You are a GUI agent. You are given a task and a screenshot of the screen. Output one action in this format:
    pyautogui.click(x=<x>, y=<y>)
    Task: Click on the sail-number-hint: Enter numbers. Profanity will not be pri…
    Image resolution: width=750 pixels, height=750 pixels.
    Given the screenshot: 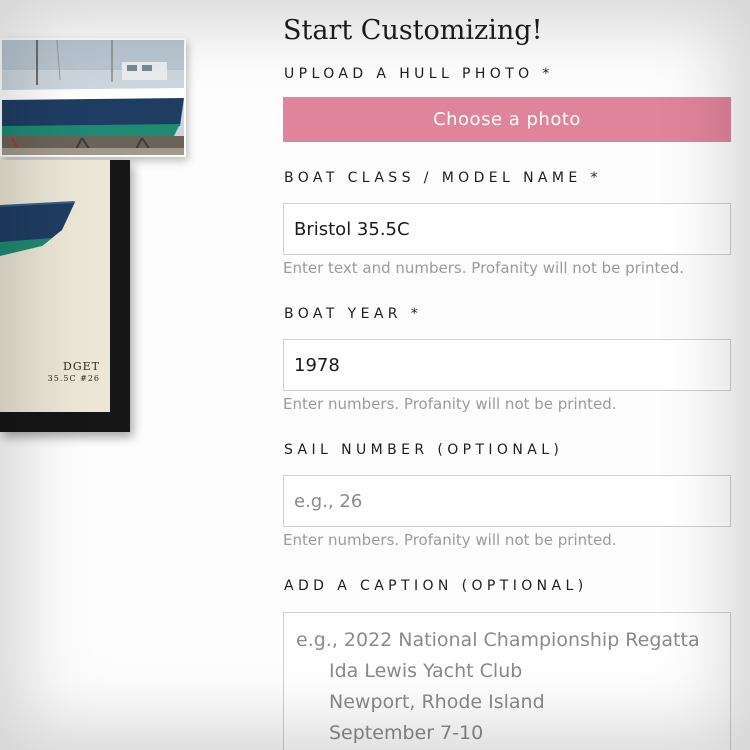 What is the action you would take?
    pyautogui.click(x=450, y=540)
    